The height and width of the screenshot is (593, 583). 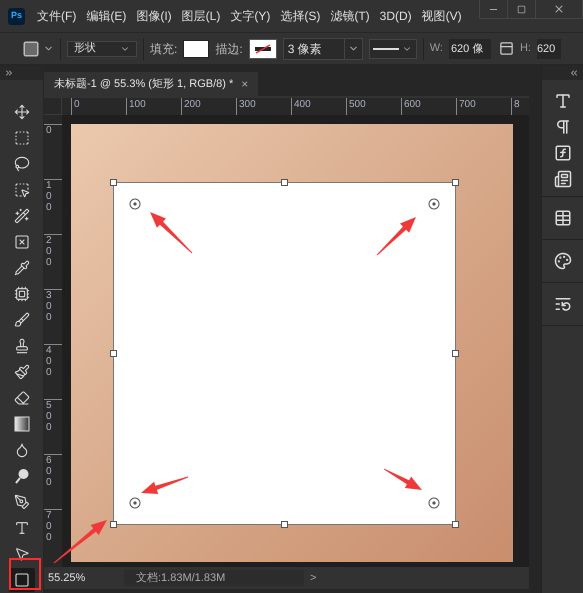 What do you see at coordinates (22, 476) in the screenshot?
I see `lollipop-icon` at bounding box center [22, 476].